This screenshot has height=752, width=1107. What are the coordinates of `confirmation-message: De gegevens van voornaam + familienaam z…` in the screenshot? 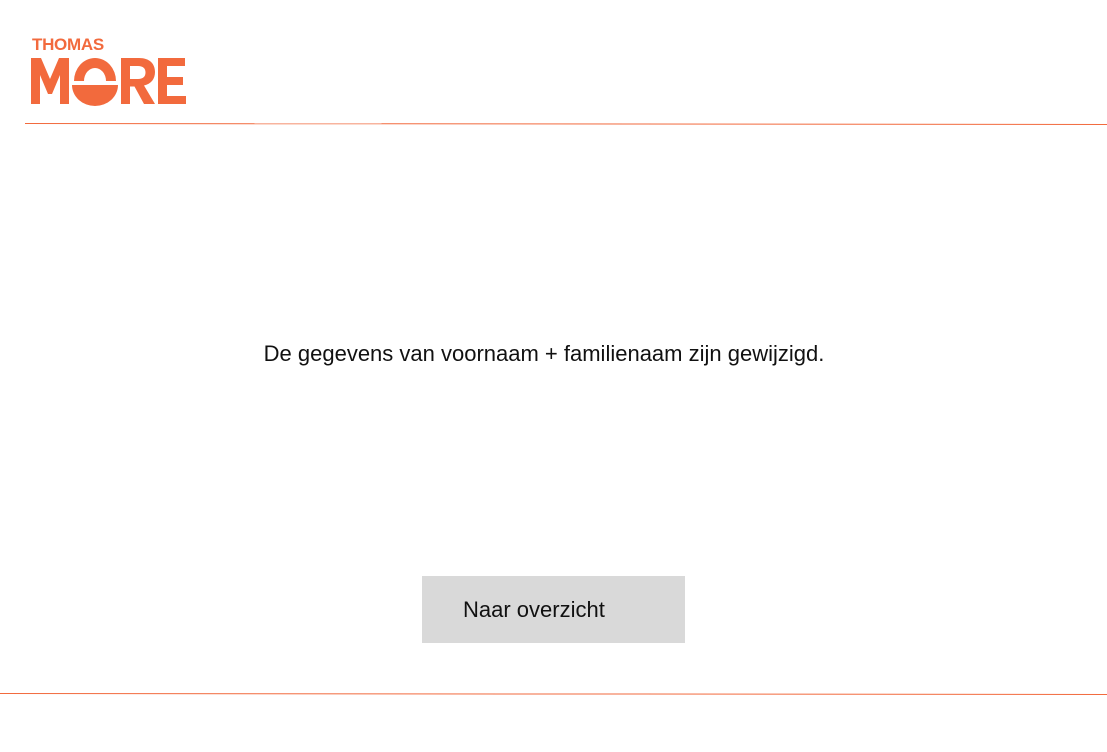 It's located at (544, 353).